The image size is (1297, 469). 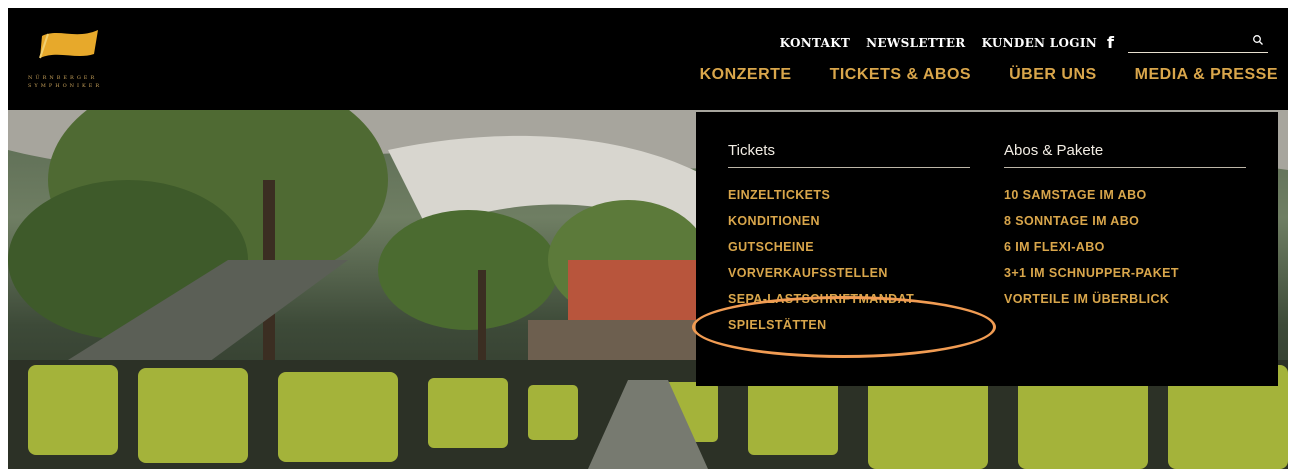 What do you see at coordinates (93, 66) in the screenshot?
I see `site-logo: NÜRNBERGER SYMPHONIKER` at bounding box center [93, 66].